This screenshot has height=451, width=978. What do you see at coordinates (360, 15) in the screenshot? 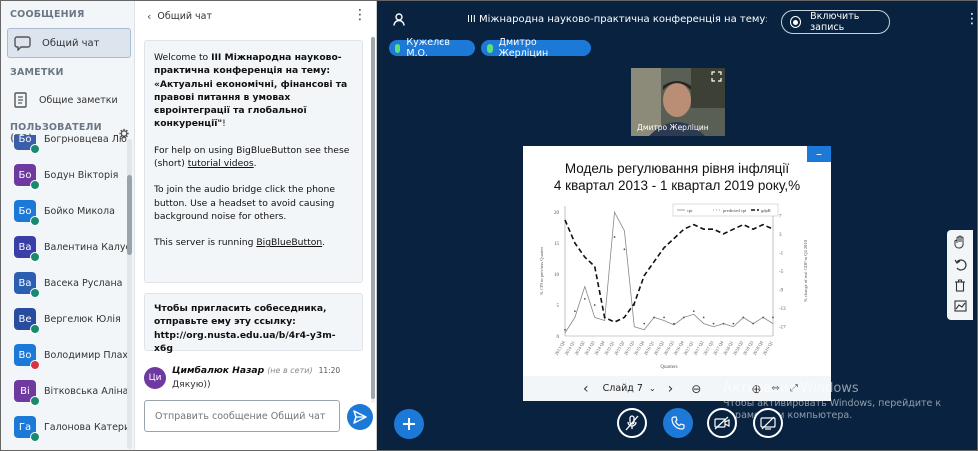
I see `chat-options-icon: ⋮` at bounding box center [360, 15].